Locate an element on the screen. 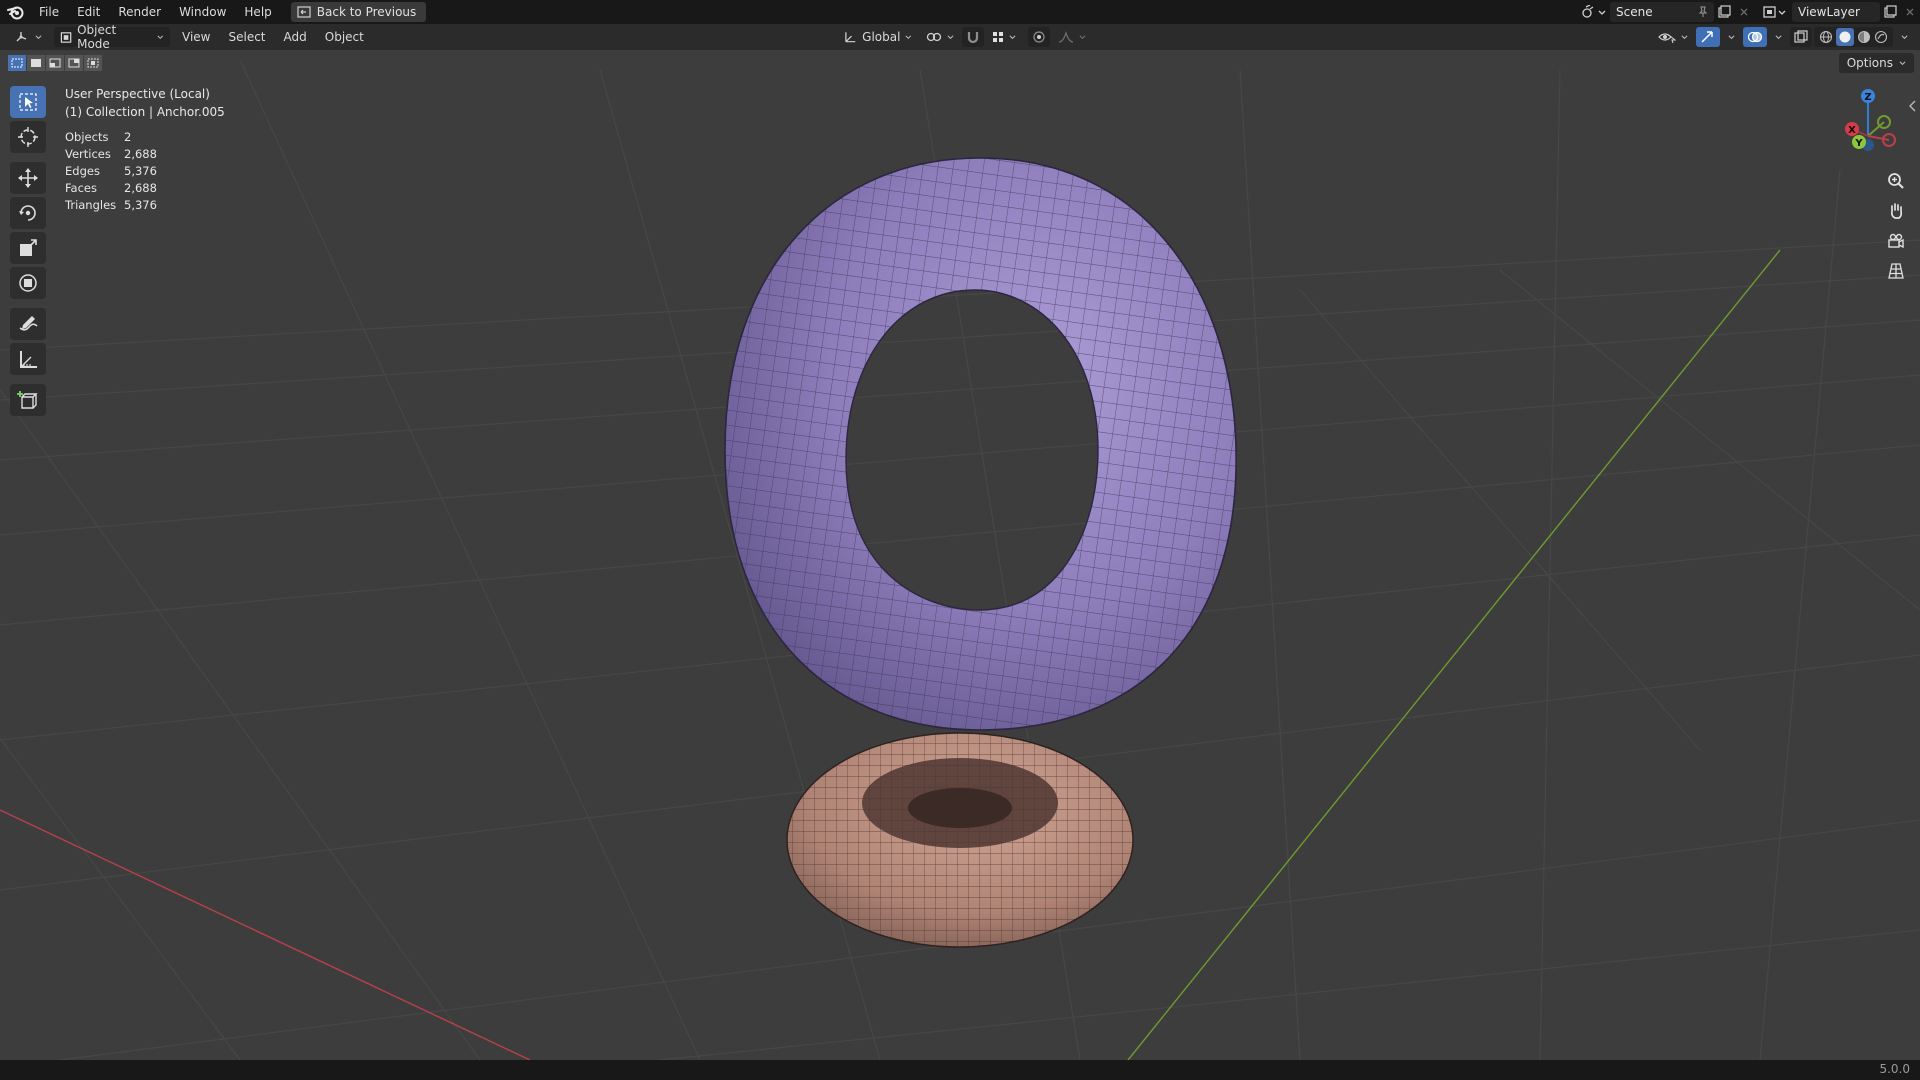  menu-help: Help is located at coordinates (257, 12).